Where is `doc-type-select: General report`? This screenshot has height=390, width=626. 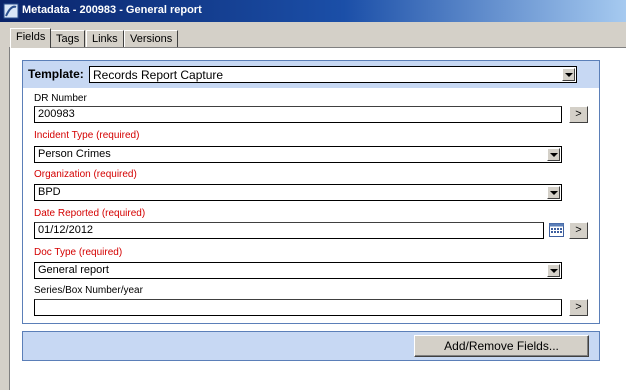
doc-type-select: General report is located at coordinates (298, 270).